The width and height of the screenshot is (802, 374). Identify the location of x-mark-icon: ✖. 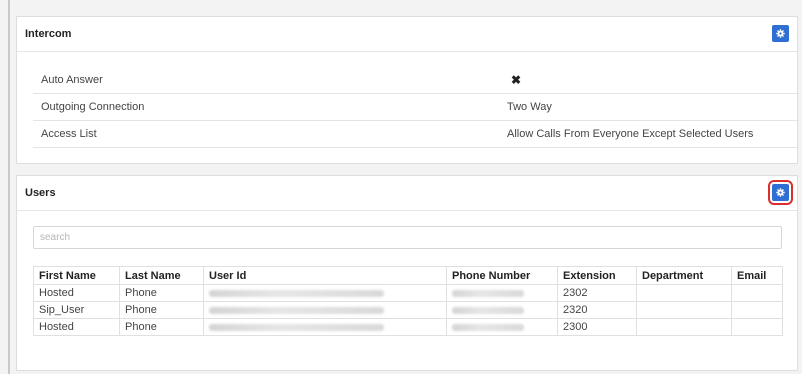
(516, 80).